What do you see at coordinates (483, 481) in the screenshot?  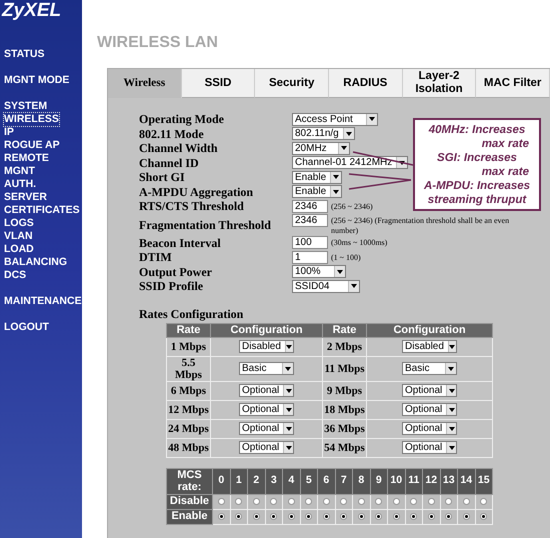 I see `column-header: 15` at bounding box center [483, 481].